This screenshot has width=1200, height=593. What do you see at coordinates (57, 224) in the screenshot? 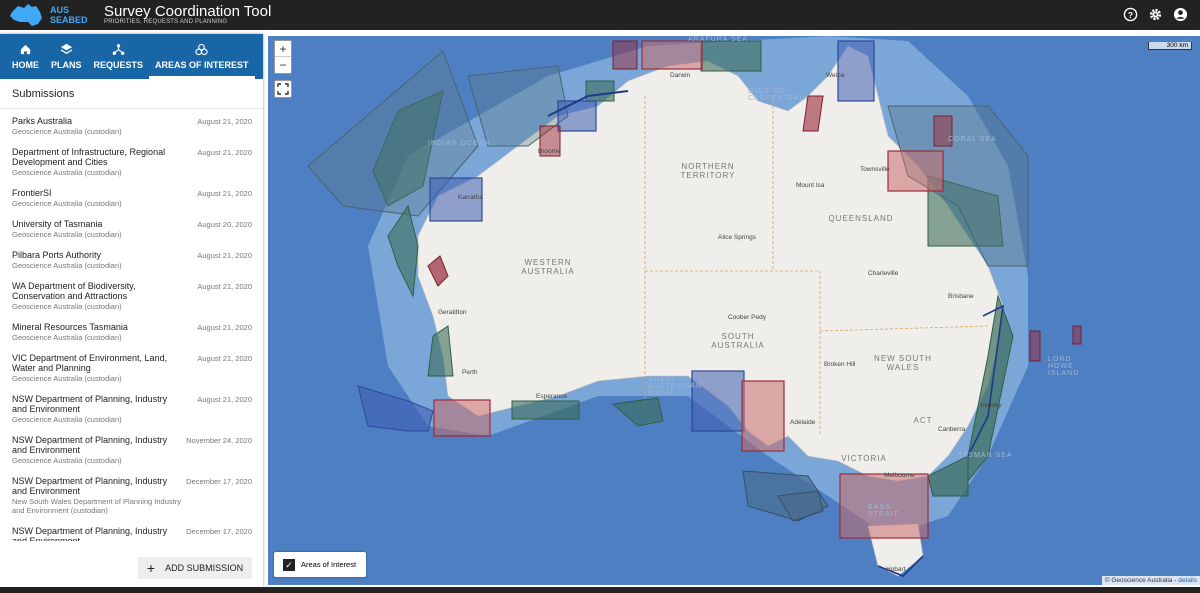
I see `submission-name: University of Tasmania` at bounding box center [57, 224].